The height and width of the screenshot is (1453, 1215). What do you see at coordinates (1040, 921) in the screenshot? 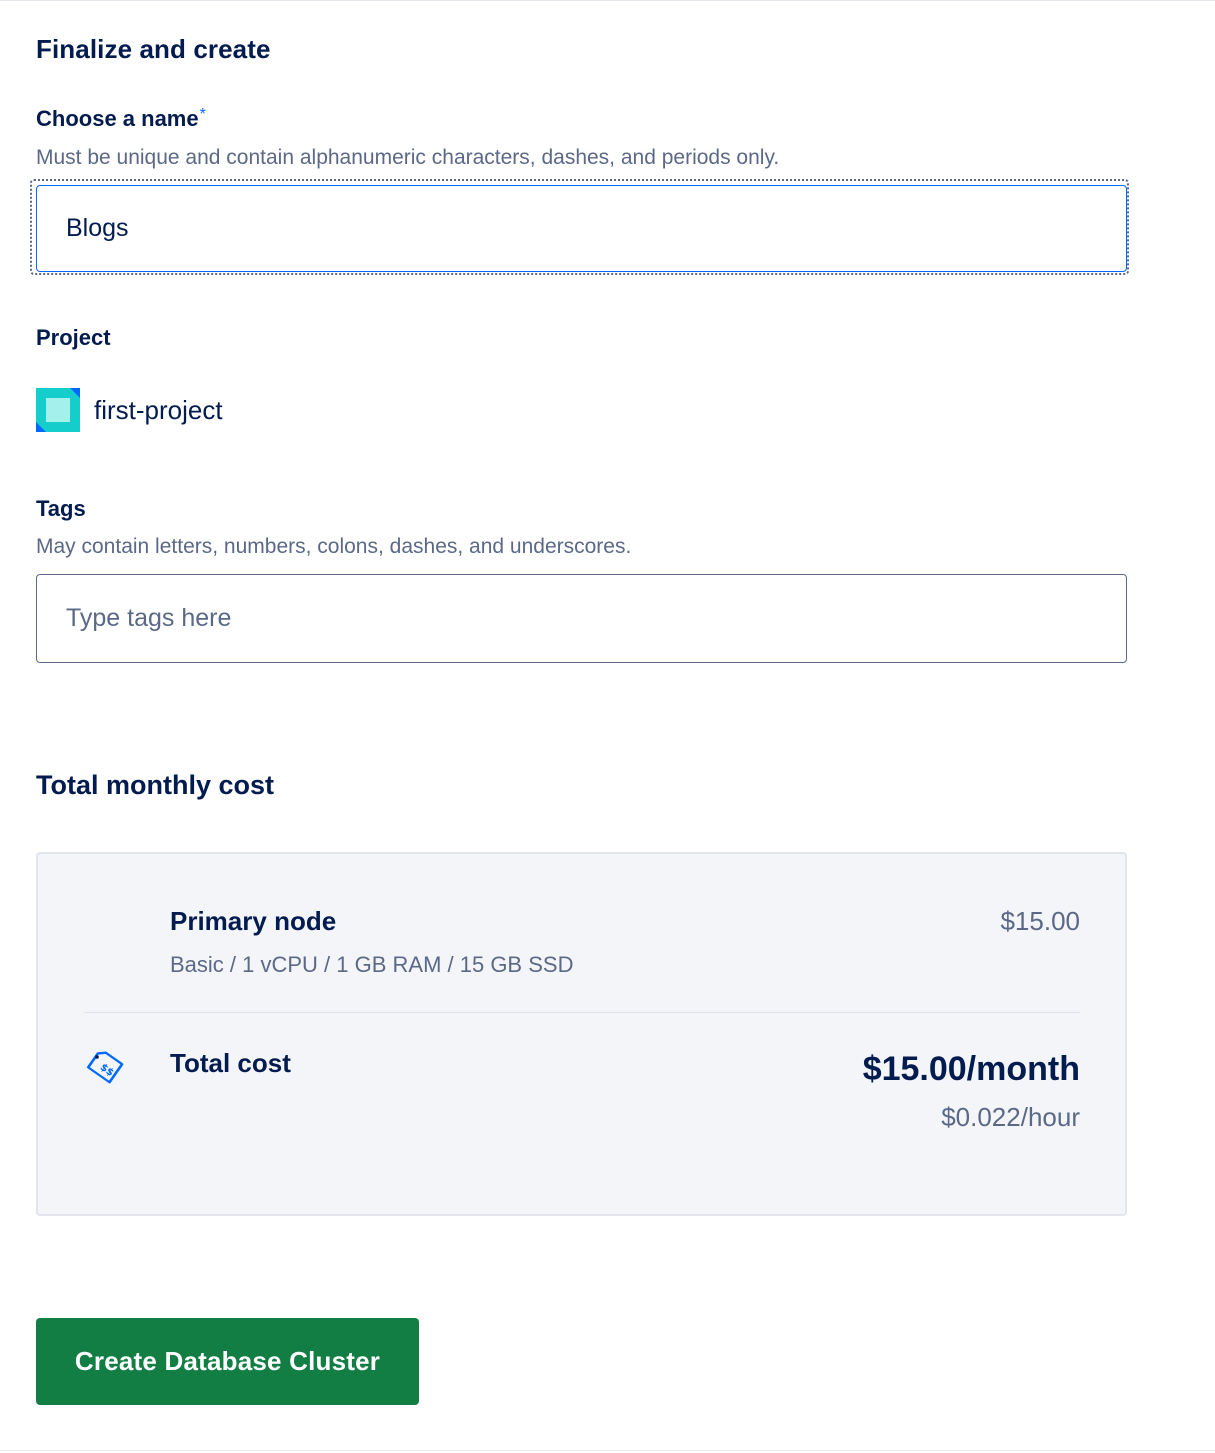
I see `line-item-price: $15.00` at bounding box center [1040, 921].